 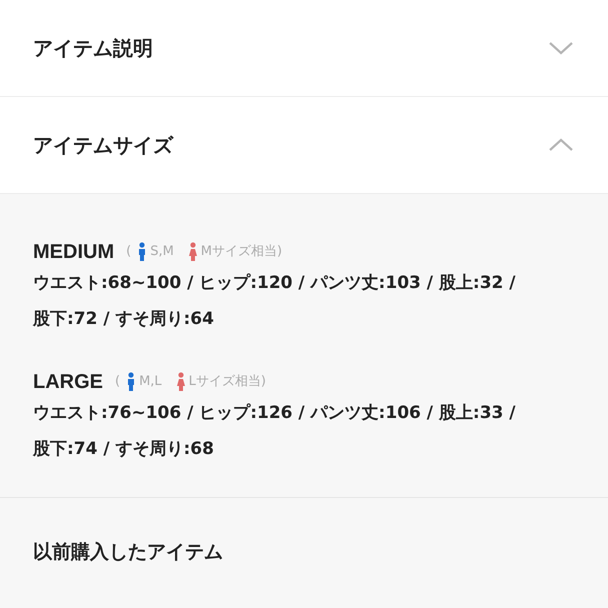 I want to click on section-title: アイテム説明, so click(x=93, y=48).